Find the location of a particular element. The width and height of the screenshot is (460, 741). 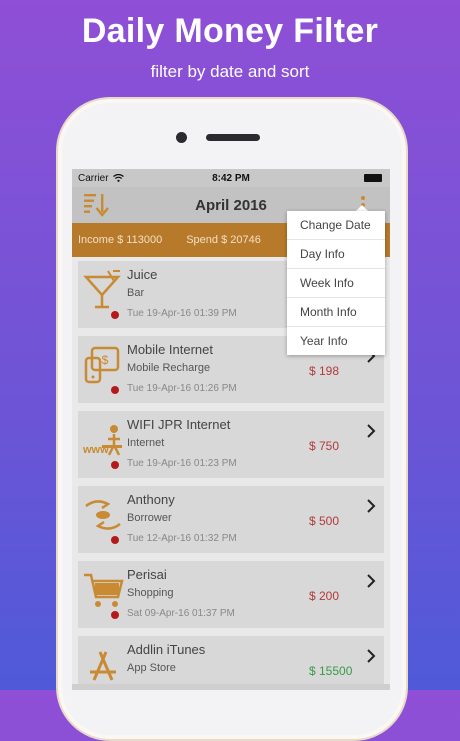

transaction-date: Tue 12-Apr-16 01:32 PM is located at coordinates (182, 538).